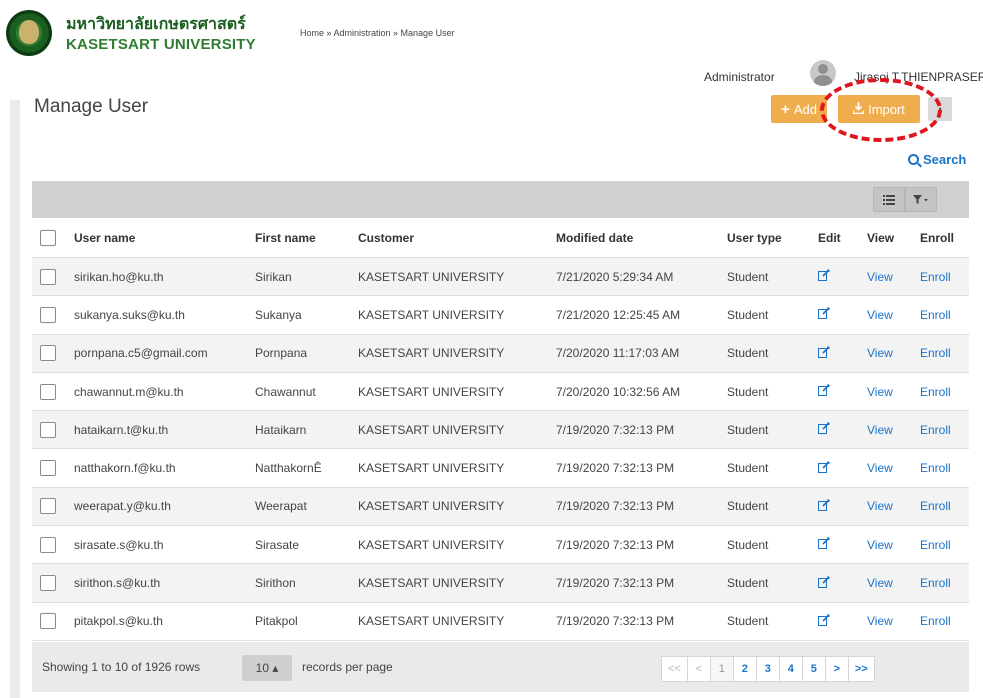 This screenshot has height=698, width=983. I want to click on cell-first-name: Pornpana, so click(281, 353).